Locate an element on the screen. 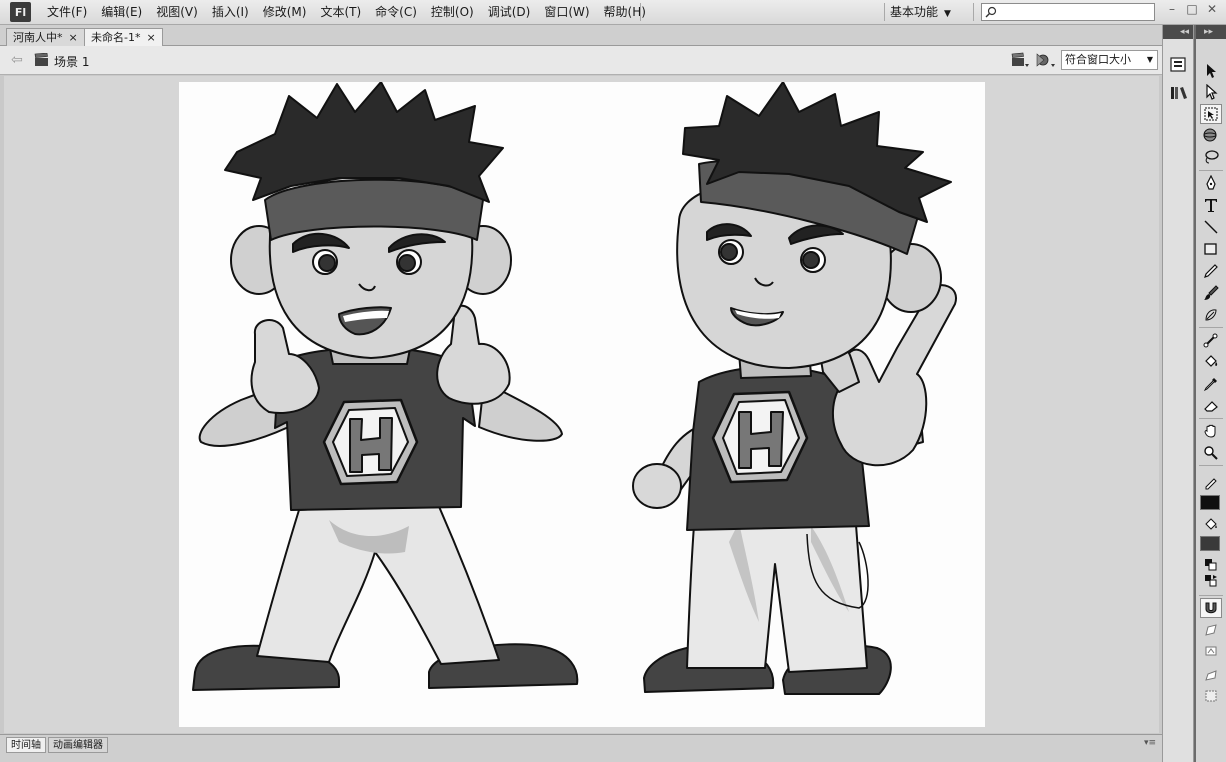 This screenshot has width=1226, height=762. stroke-pencil-icon is located at coordinates (1211, 484).